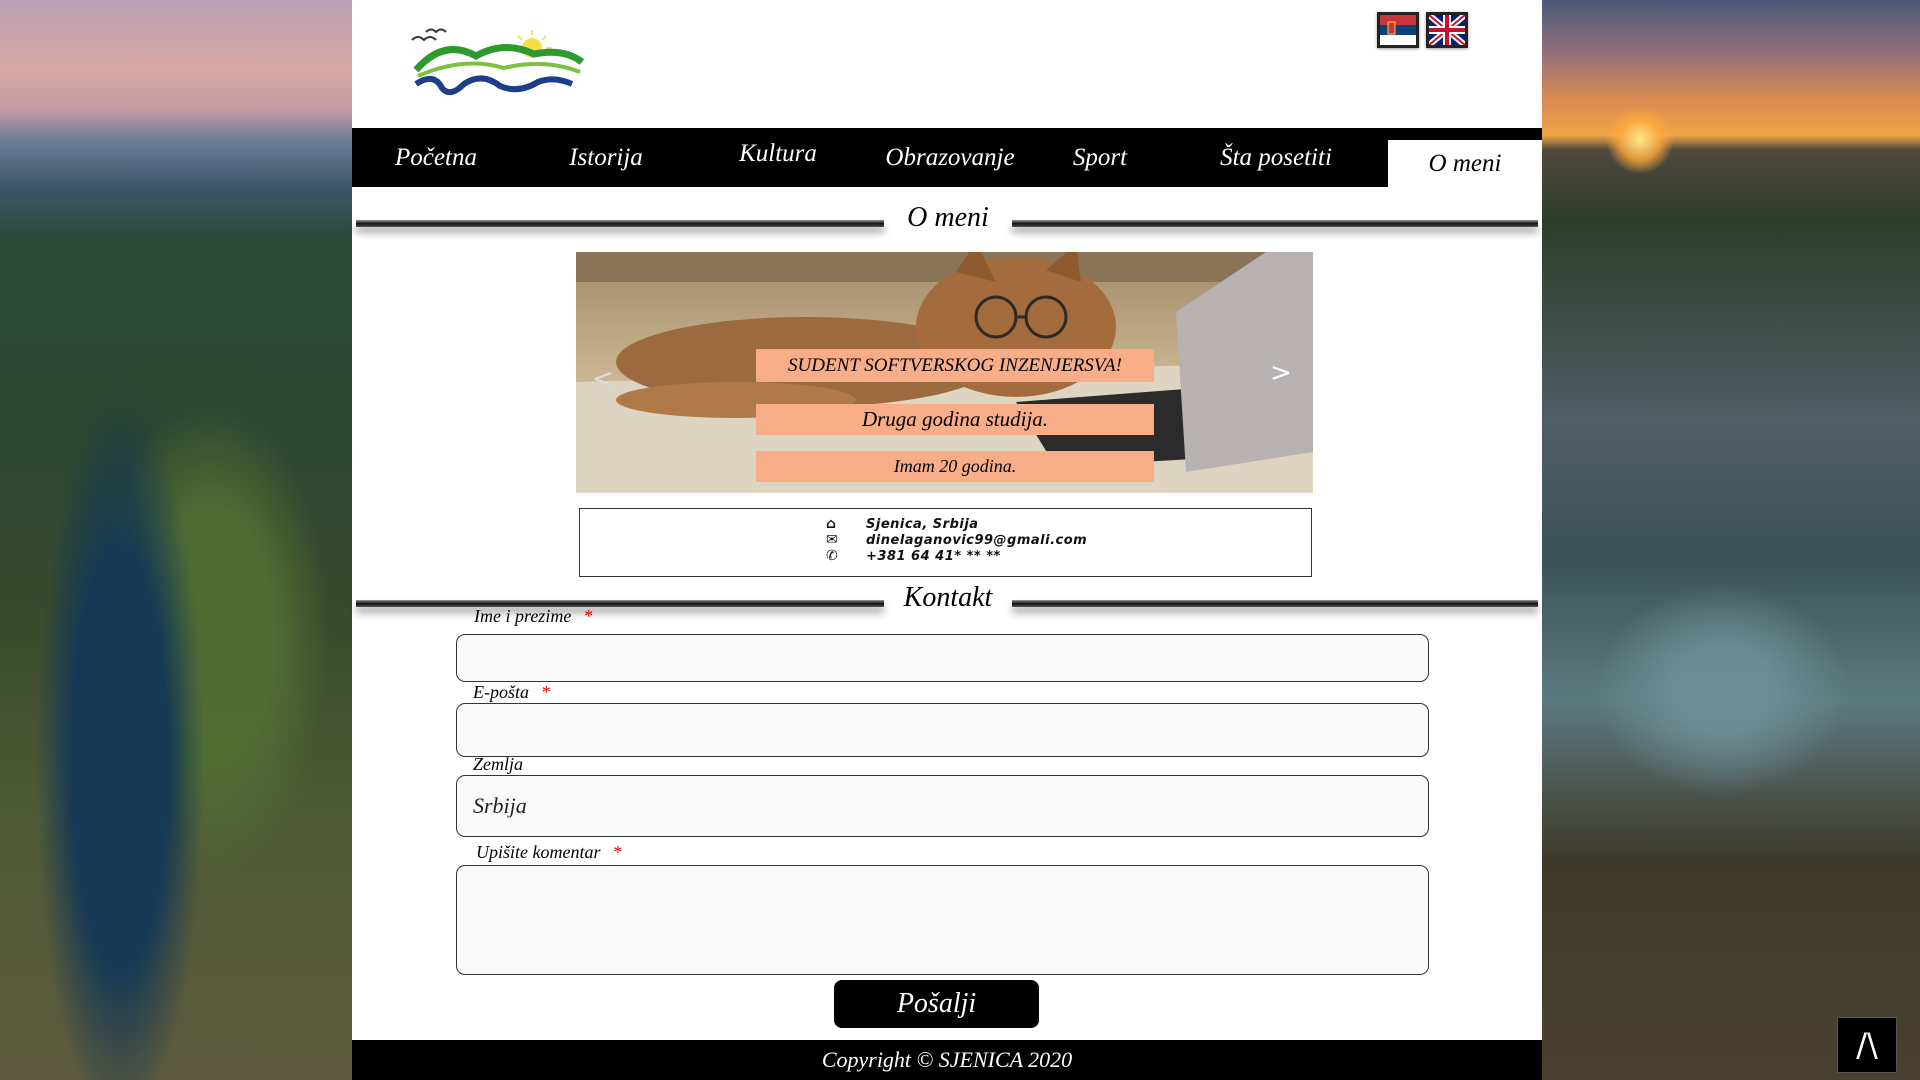 The image size is (1920, 1080). What do you see at coordinates (922, 524) in the screenshot?
I see `address-text: Sjenica, Srbija` at bounding box center [922, 524].